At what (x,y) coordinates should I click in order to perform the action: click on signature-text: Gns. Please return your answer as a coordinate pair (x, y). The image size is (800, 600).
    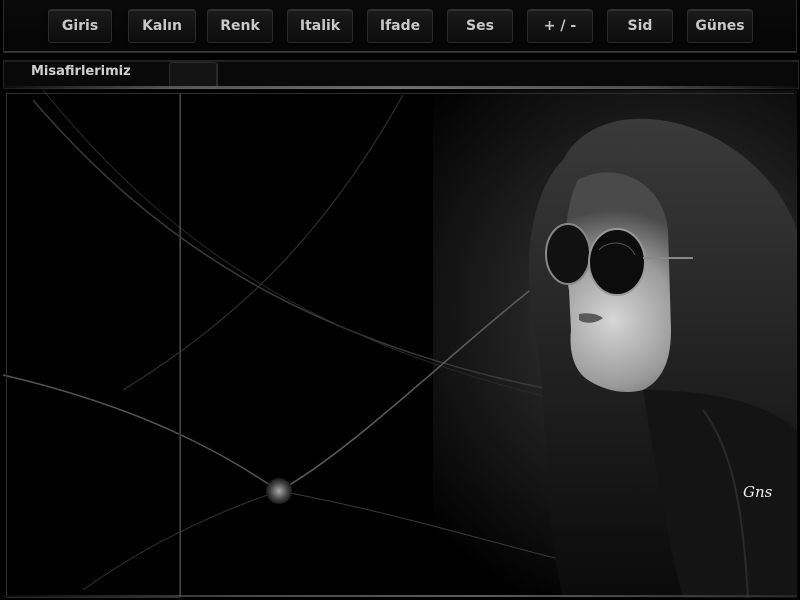
    Looking at the image, I should click on (758, 492).